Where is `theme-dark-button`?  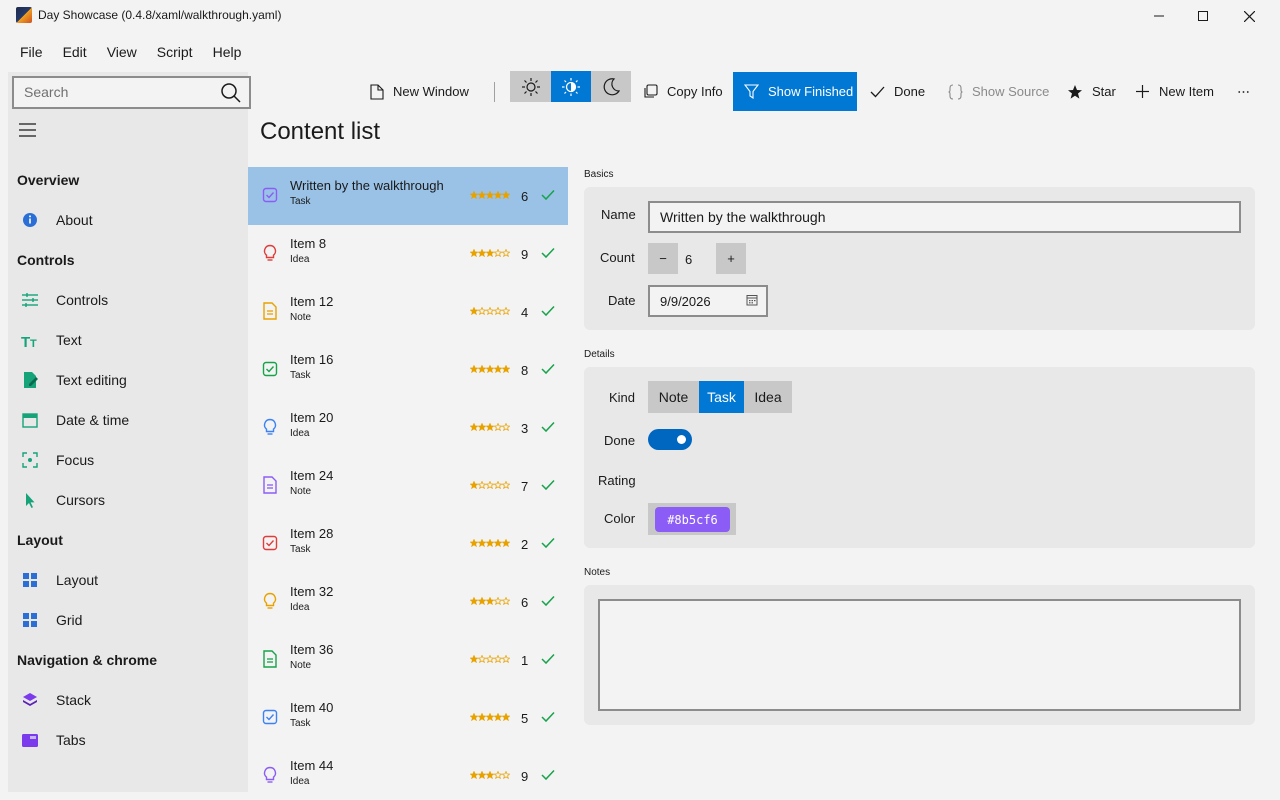 theme-dark-button is located at coordinates (611, 86).